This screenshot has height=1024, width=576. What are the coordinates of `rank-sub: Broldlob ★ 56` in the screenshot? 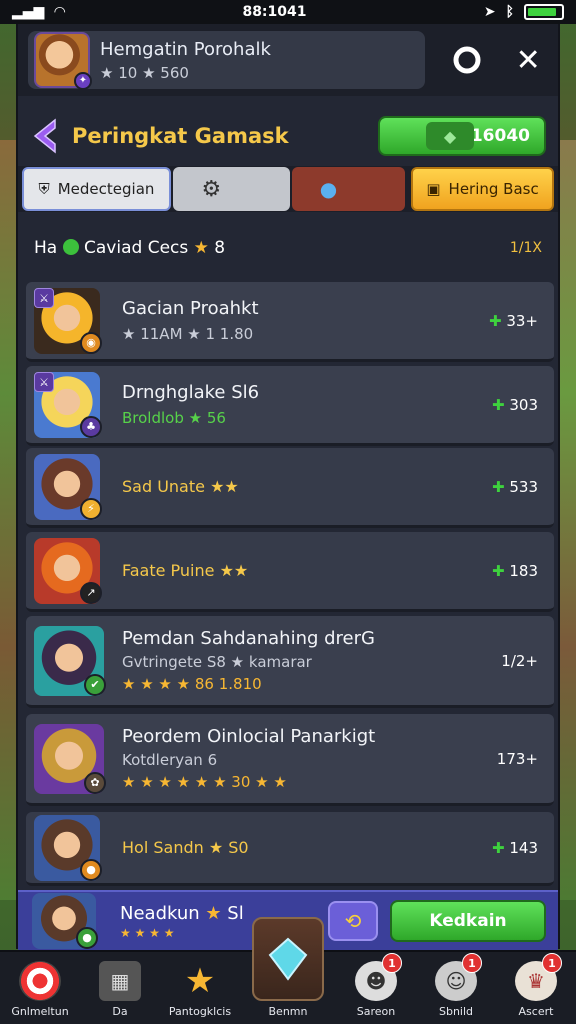 It's located at (174, 418).